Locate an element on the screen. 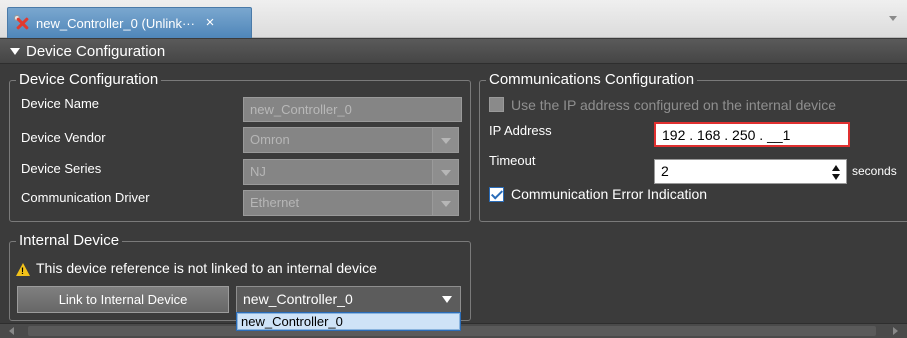 The width and height of the screenshot is (907, 338). tab-new-controller: new_Controller_0 (Unlink··· × is located at coordinates (129, 22).